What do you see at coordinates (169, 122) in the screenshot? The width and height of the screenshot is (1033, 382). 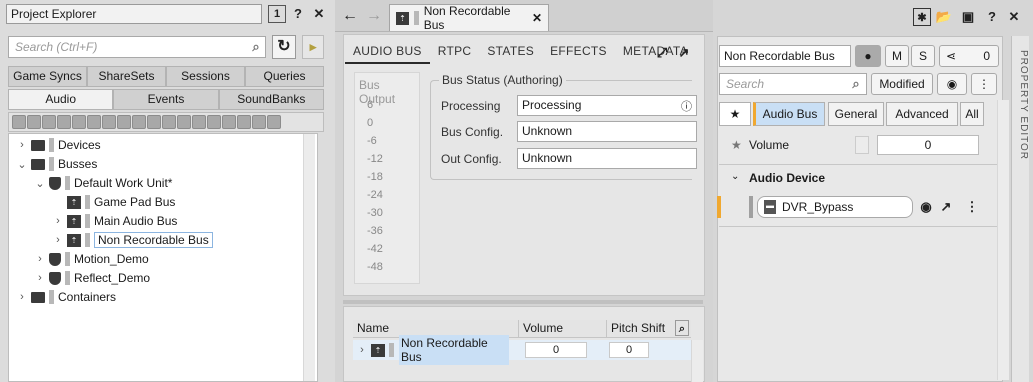 I see `voice-icon` at bounding box center [169, 122].